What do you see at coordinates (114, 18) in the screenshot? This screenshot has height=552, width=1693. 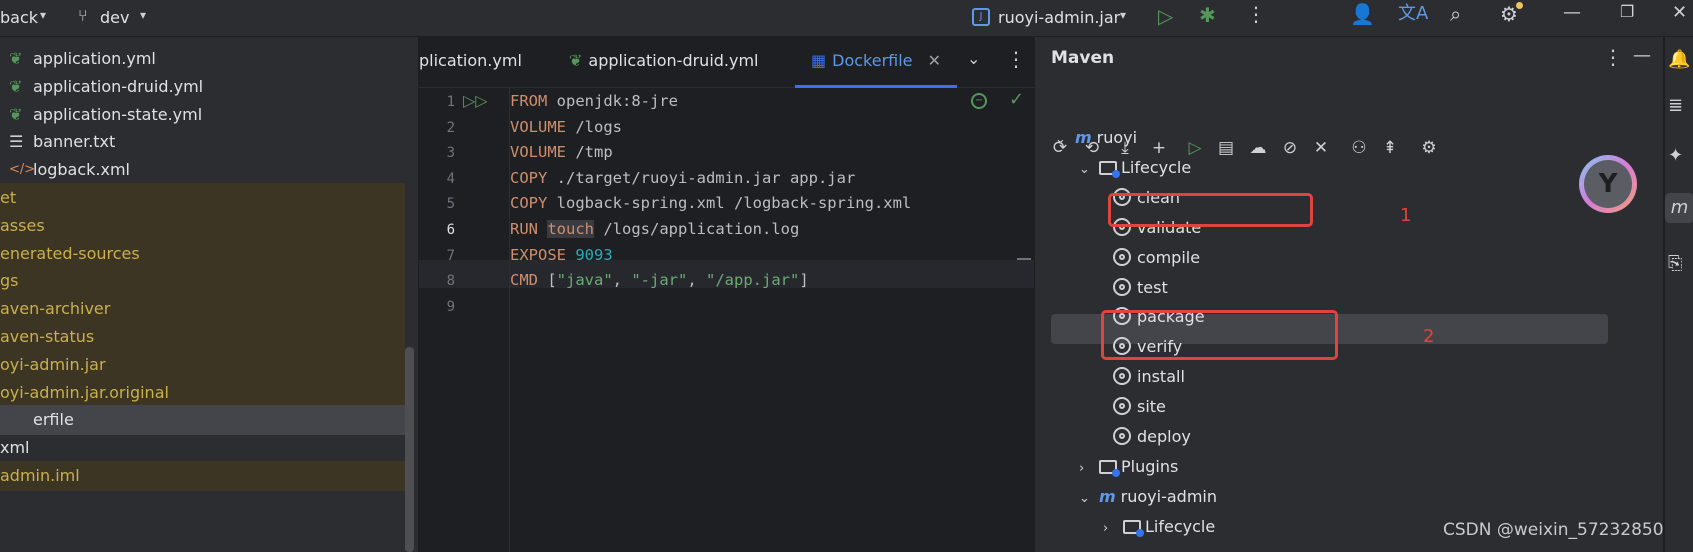 I see `branch-name: dev` at bounding box center [114, 18].